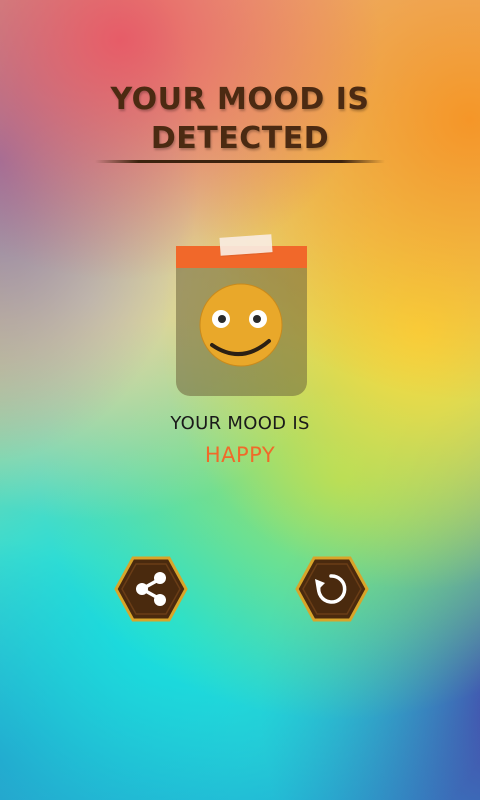  I want to click on replay-button, so click(332, 589).